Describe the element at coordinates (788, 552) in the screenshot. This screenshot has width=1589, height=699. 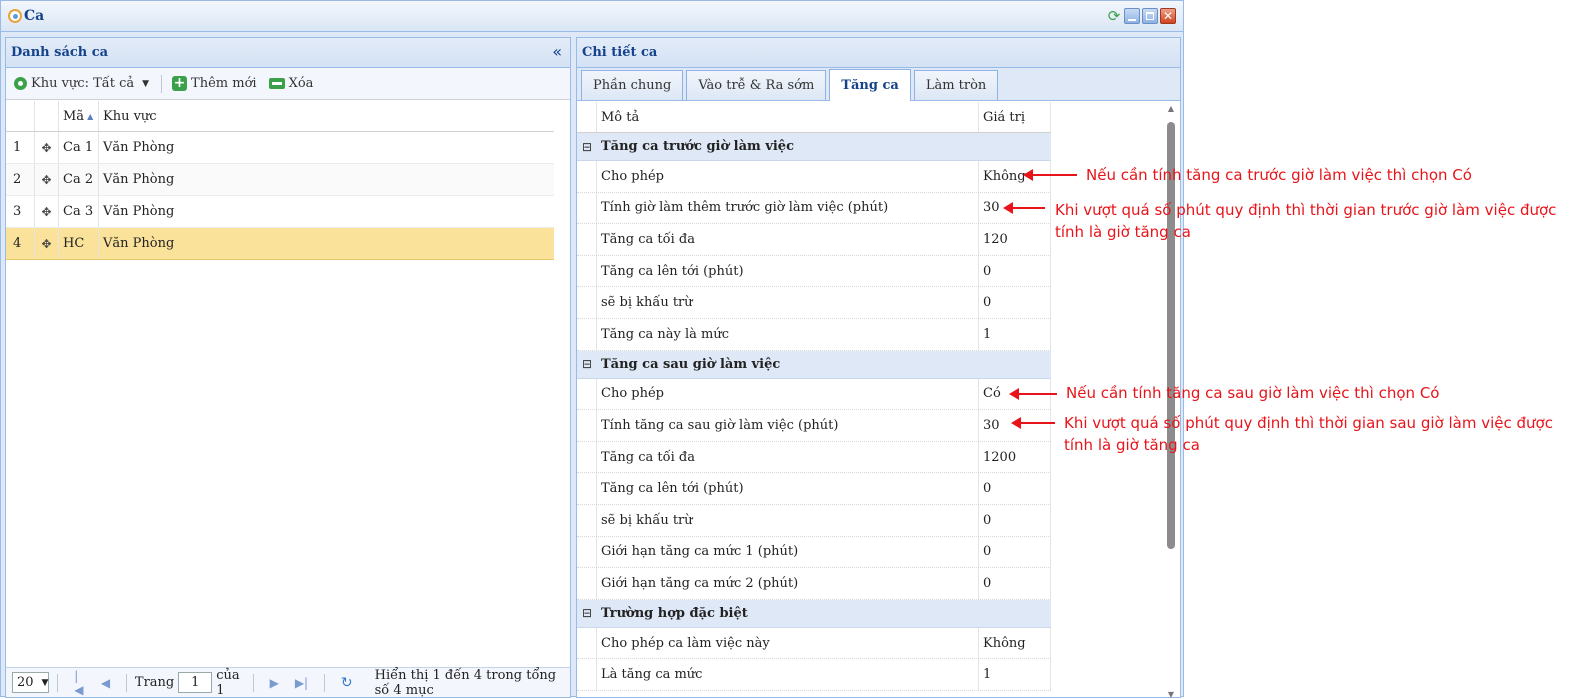
I see `property-description: Giới hạn tăng ca mức 1 (phút)` at that location.